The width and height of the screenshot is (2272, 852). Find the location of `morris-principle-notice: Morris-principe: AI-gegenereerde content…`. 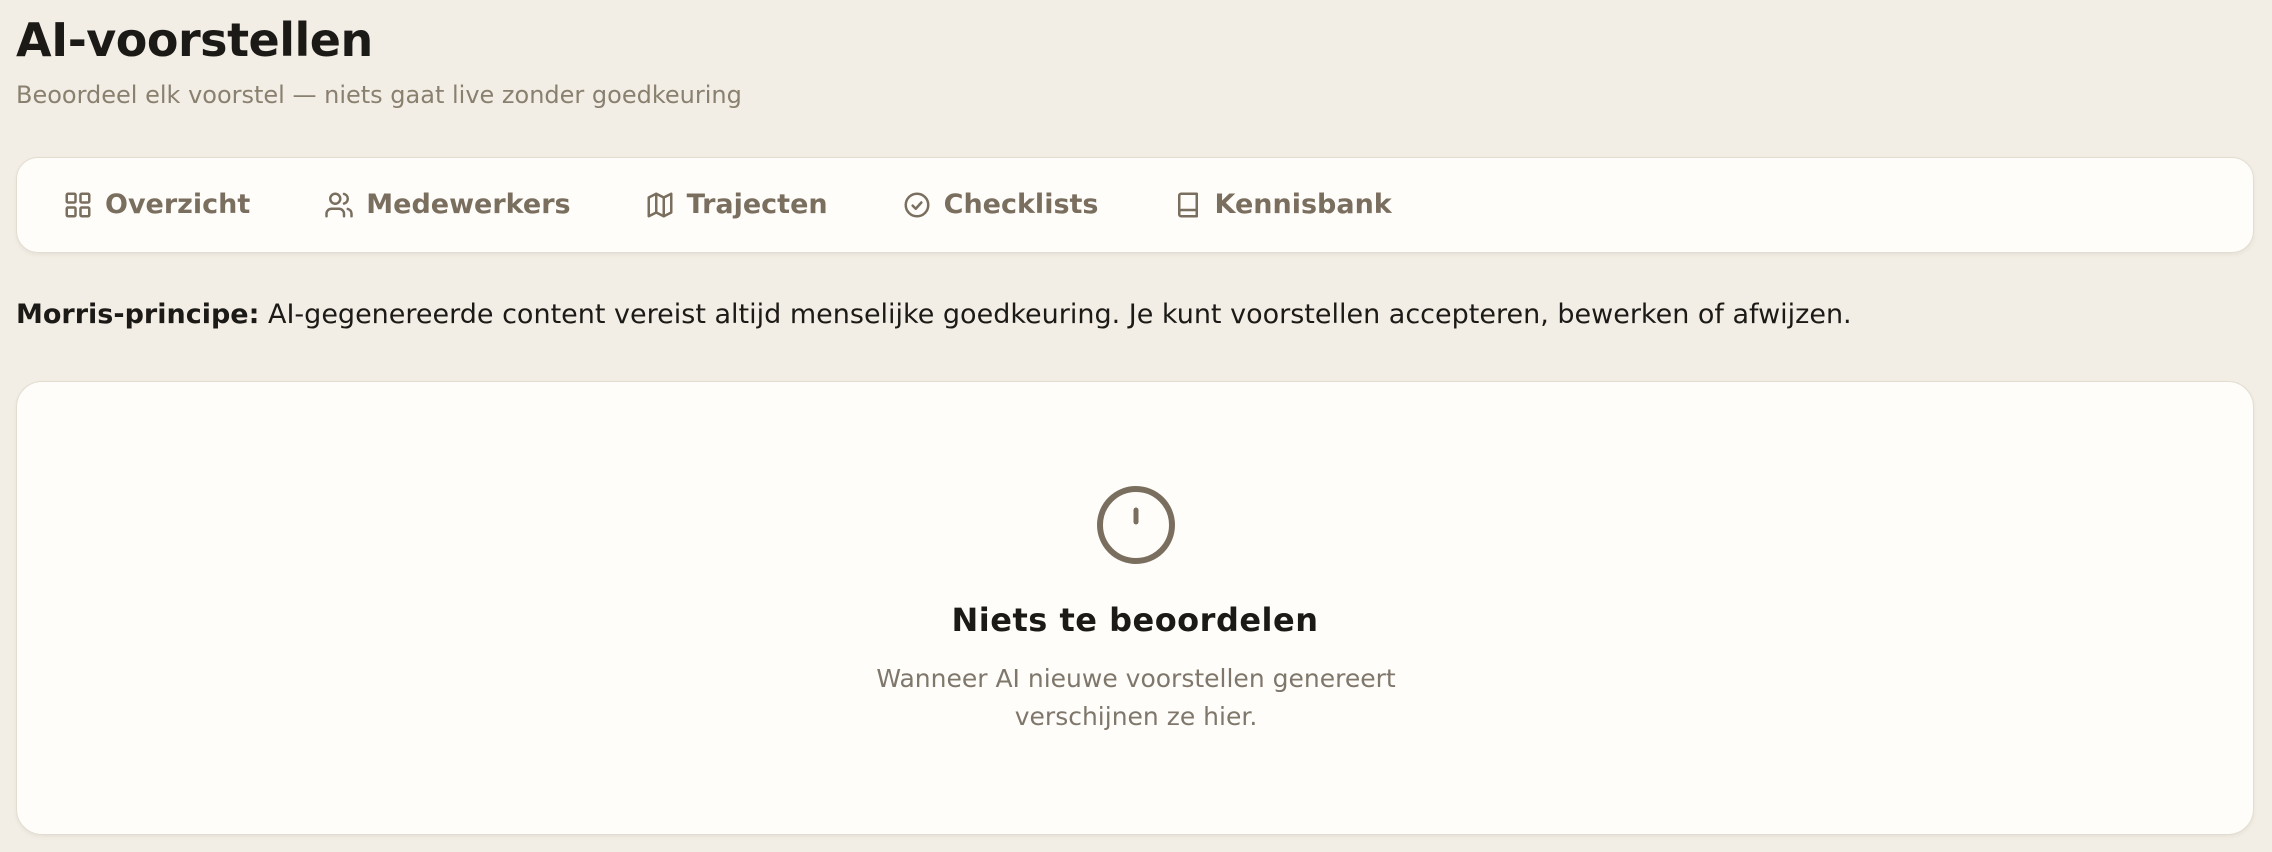

morris-principle-notice: Morris-principe: AI-gegenereerde content… is located at coordinates (934, 315).